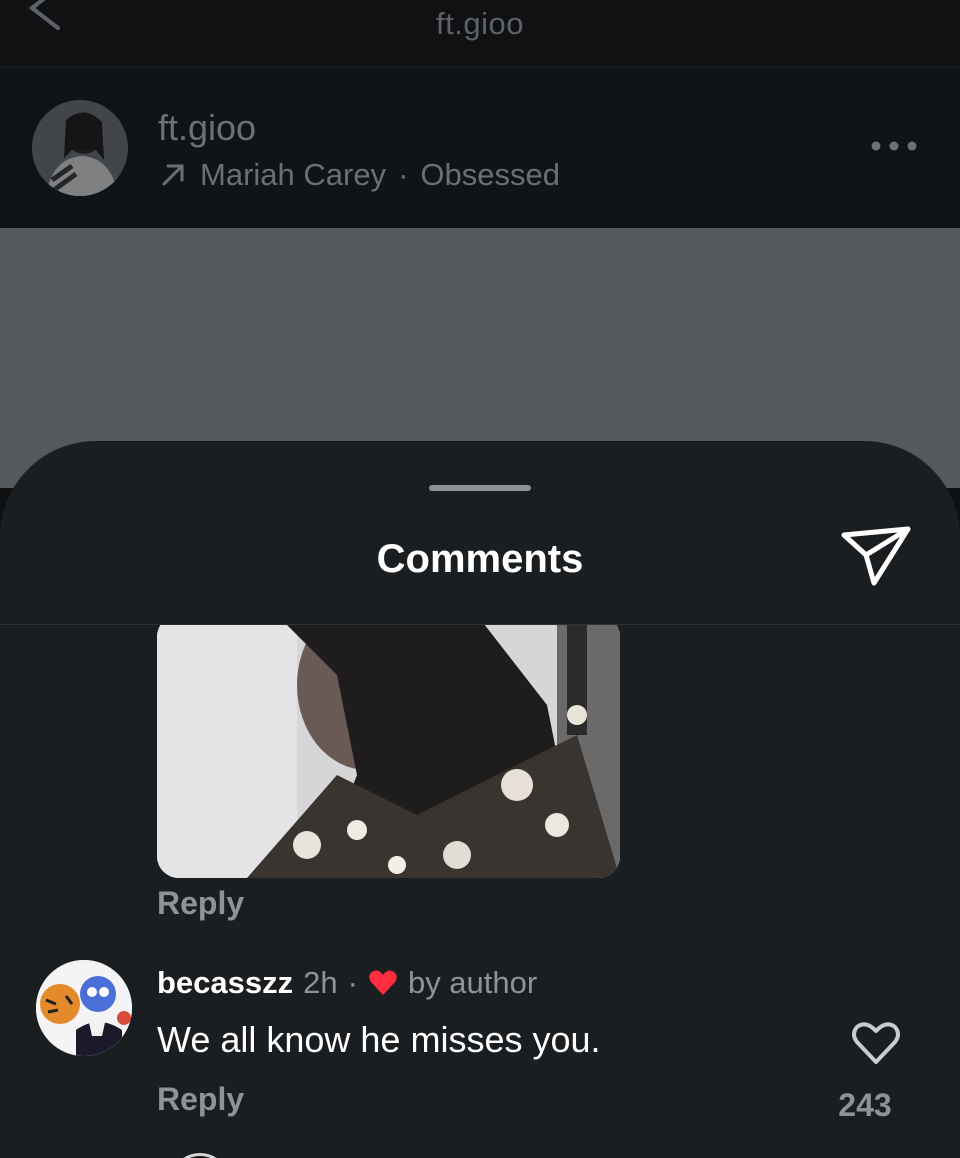  What do you see at coordinates (379, 1039) in the screenshot?
I see `comment-text: We all know he misses you.` at bounding box center [379, 1039].